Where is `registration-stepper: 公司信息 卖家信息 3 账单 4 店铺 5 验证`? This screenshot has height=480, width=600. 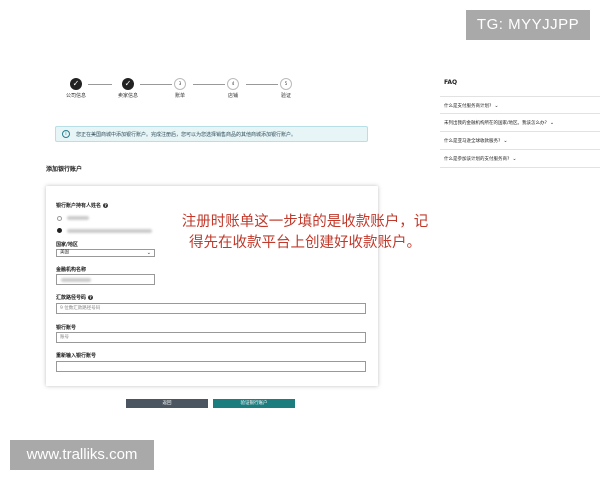
registration-stepper: 公司信息 卖家信息 3 账单 4 店铺 5 验证 is located at coordinates (185, 93).